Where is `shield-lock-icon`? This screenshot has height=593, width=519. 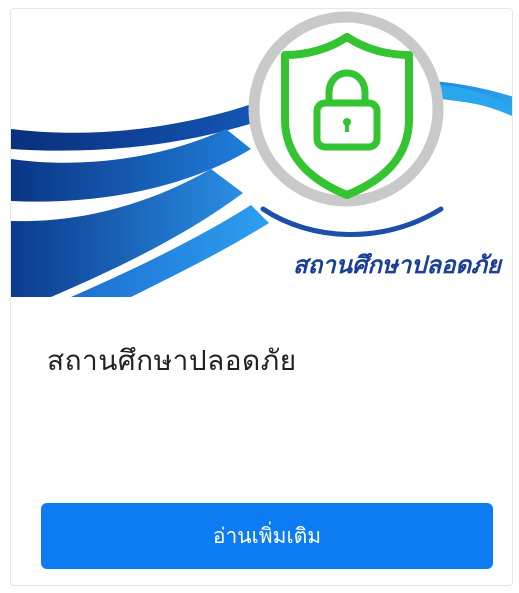
shield-lock-icon is located at coordinates (347, 116).